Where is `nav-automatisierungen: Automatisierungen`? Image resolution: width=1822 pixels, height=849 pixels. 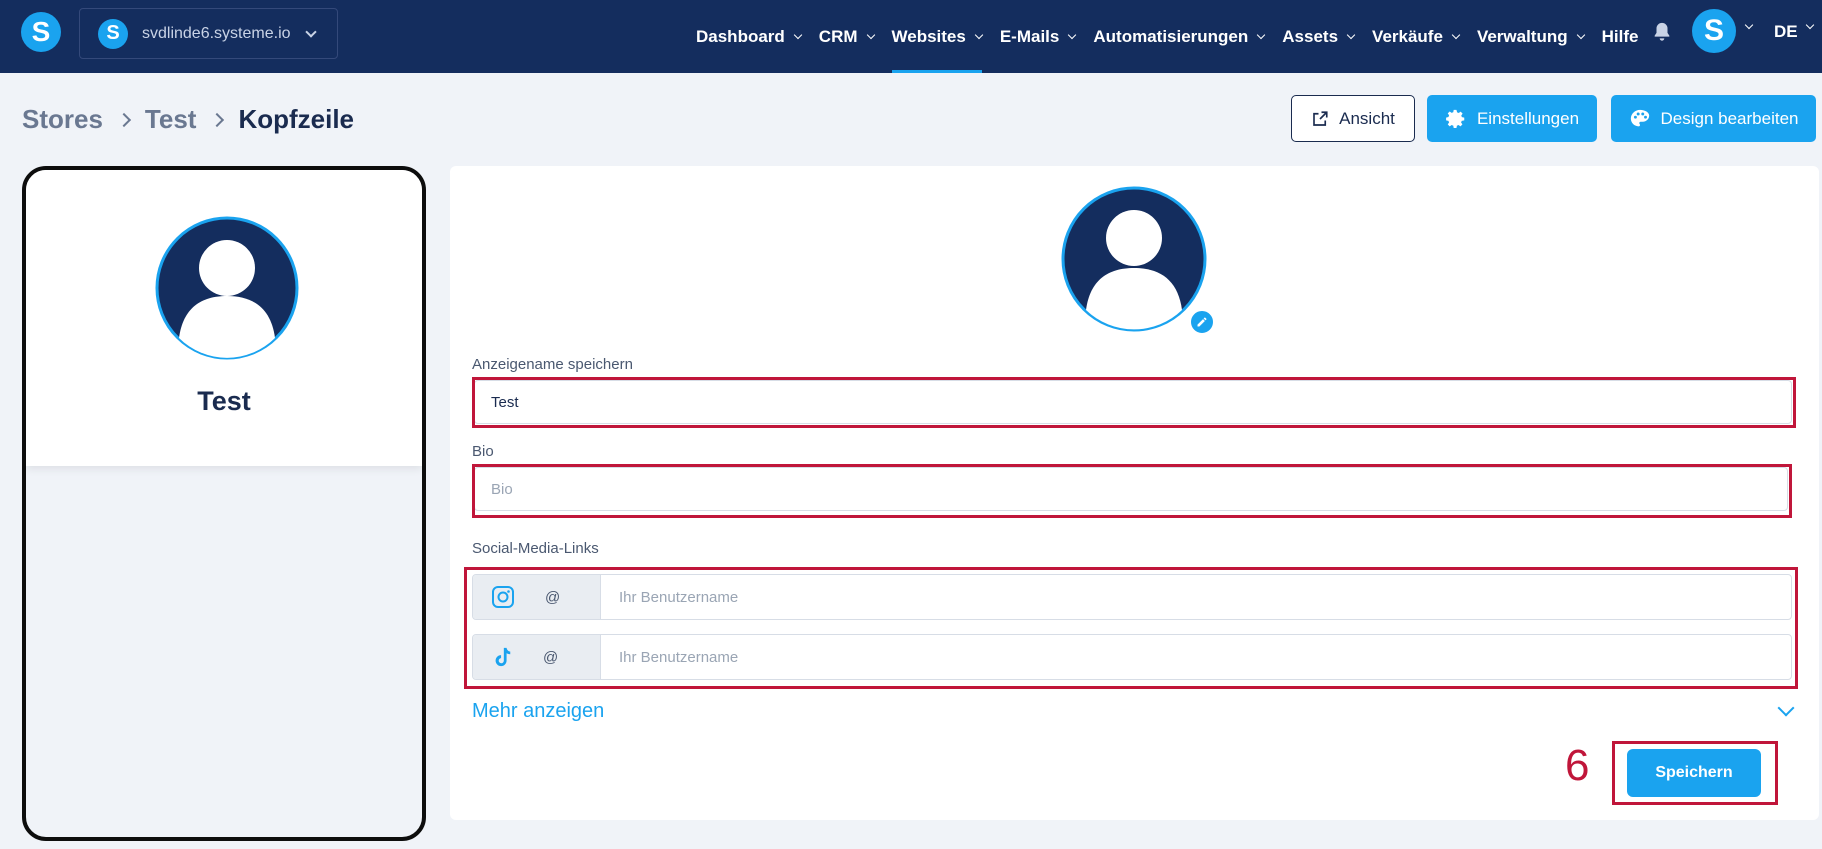 nav-automatisierungen: Automatisierungen is located at coordinates (1179, 36).